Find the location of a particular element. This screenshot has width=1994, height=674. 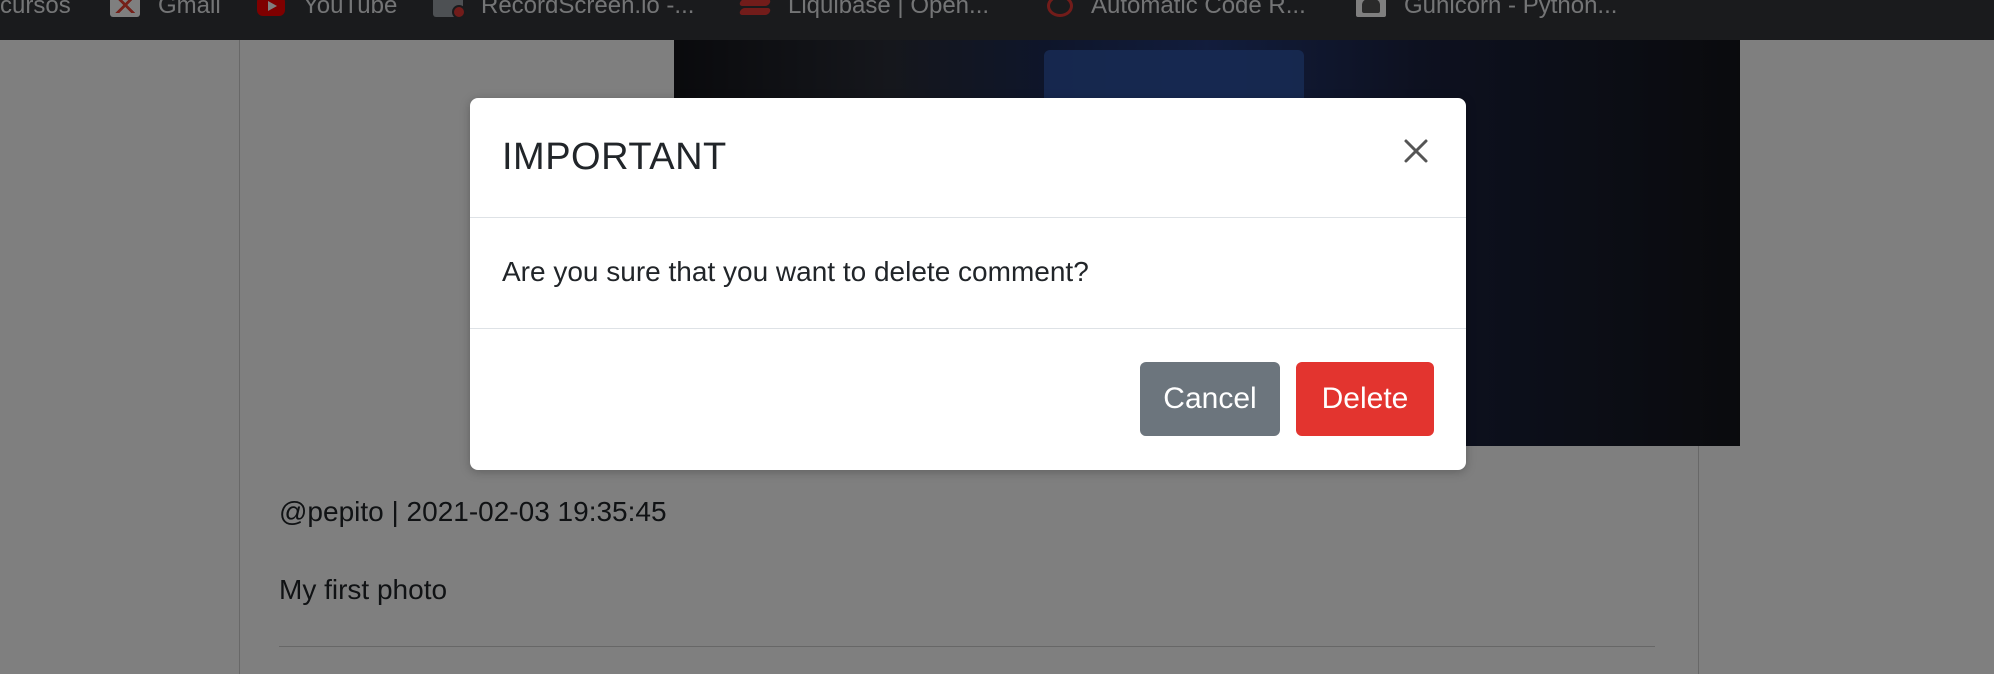

modal-footer: Cancel Delete is located at coordinates (968, 399).